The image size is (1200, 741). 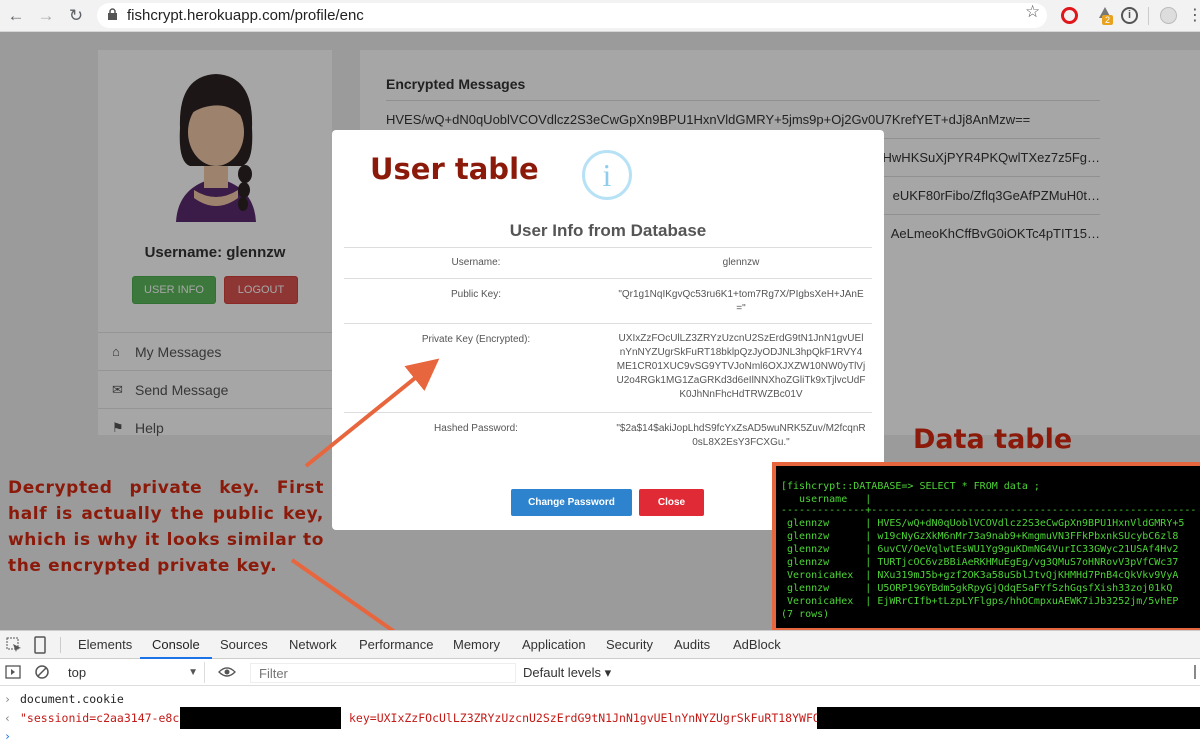 What do you see at coordinates (105, 645) in the screenshot?
I see `tab-elements: Elements` at bounding box center [105, 645].